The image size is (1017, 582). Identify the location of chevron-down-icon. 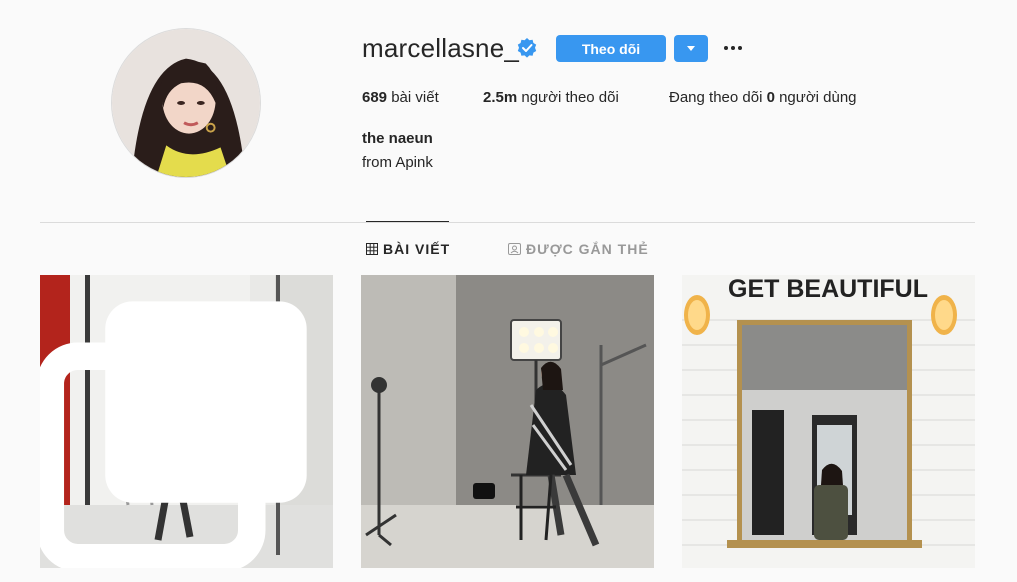
(691, 48).